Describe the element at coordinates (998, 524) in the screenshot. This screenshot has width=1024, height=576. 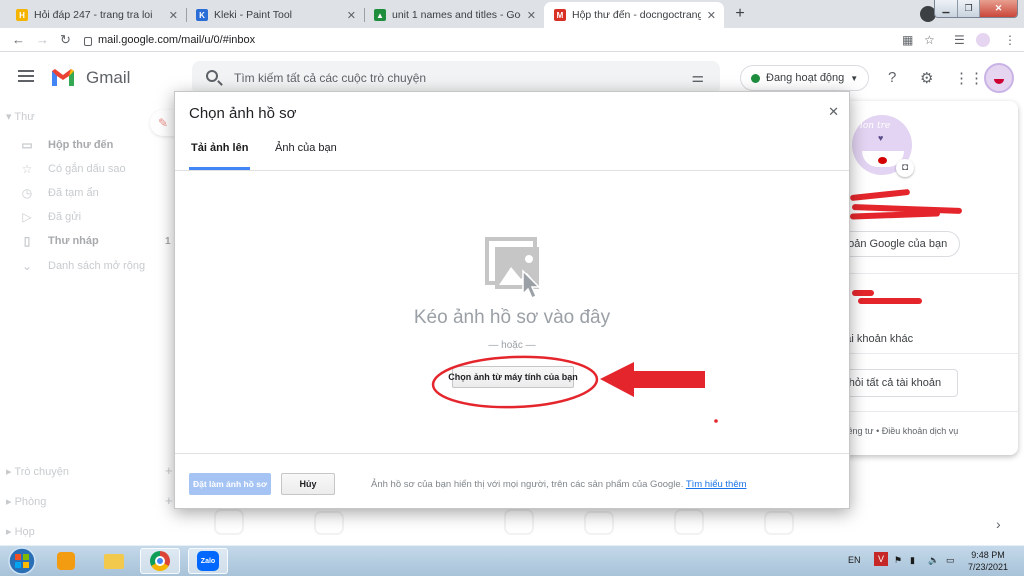
I see `side-panel-expand-icon: ›` at that location.